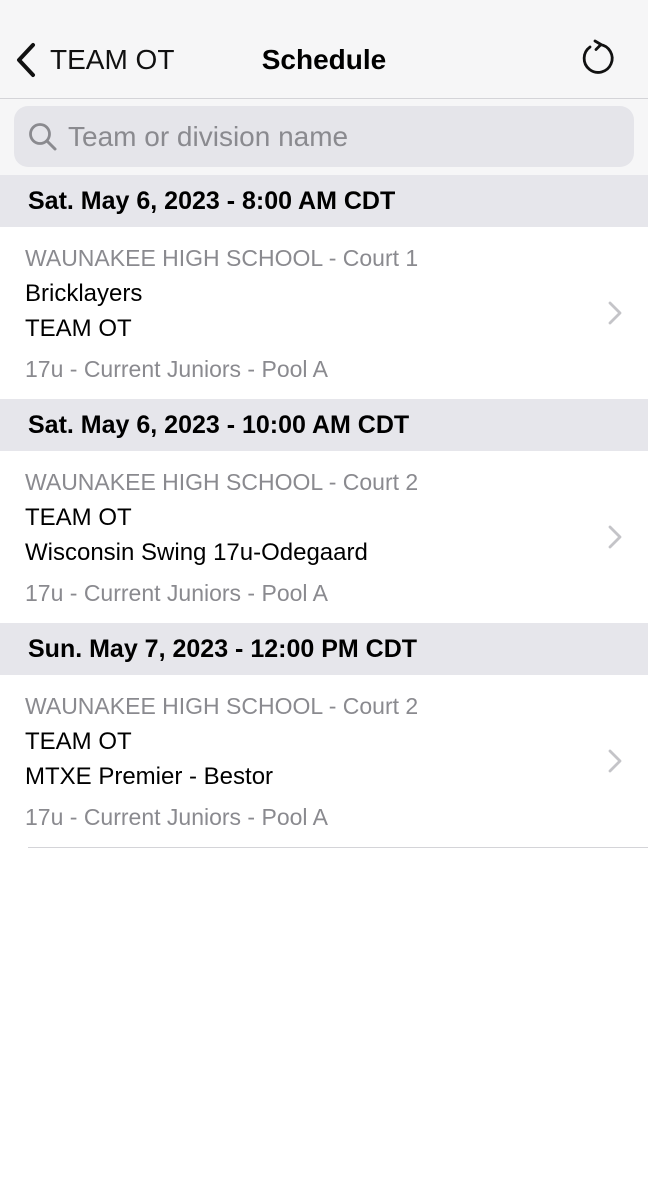 This screenshot has width=648, height=1200. I want to click on back-button-label: TEAM OT, so click(112, 59).